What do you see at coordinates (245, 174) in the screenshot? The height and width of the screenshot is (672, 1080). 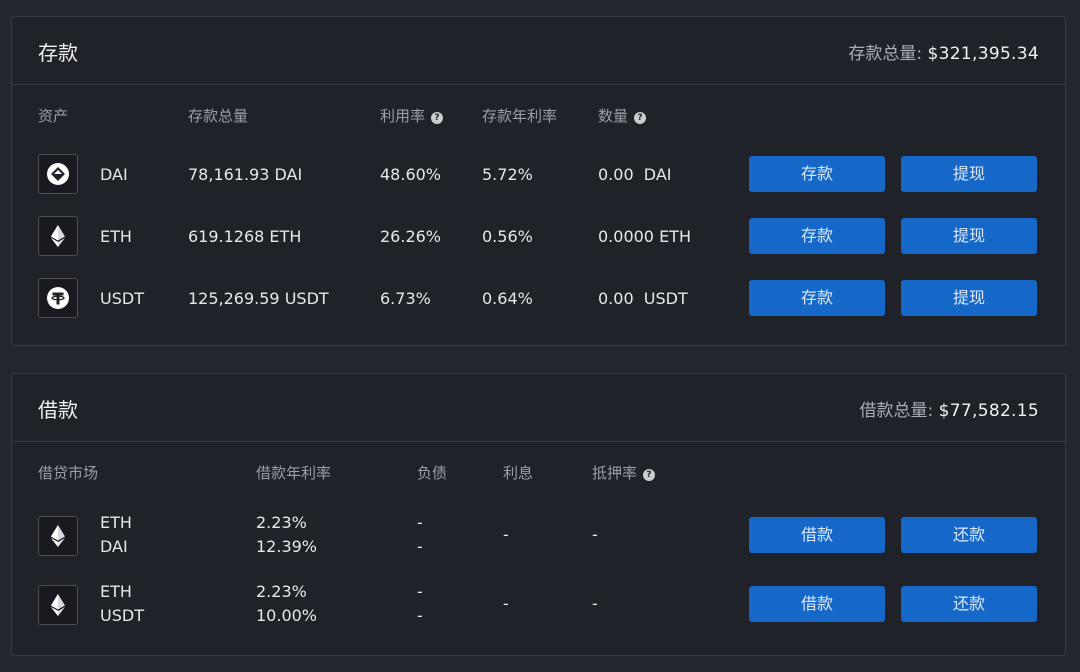 I see `deposit-total-cell: 78,161.93 DAI` at bounding box center [245, 174].